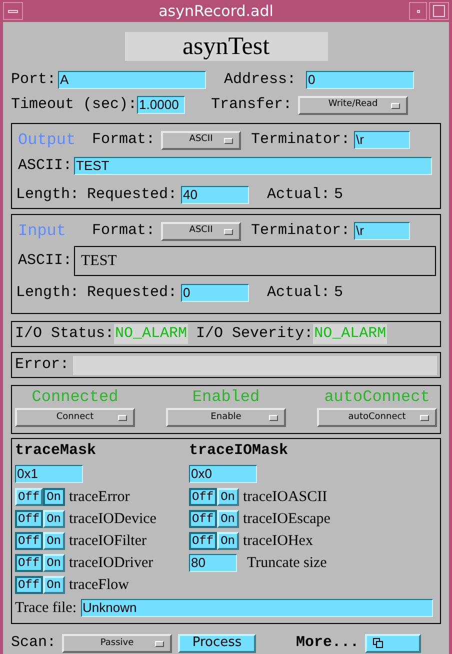 This screenshot has width=452, height=654. Describe the element at coordinates (216, 11) in the screenshot. I see `window-title: asynRecord.adl` at that location.